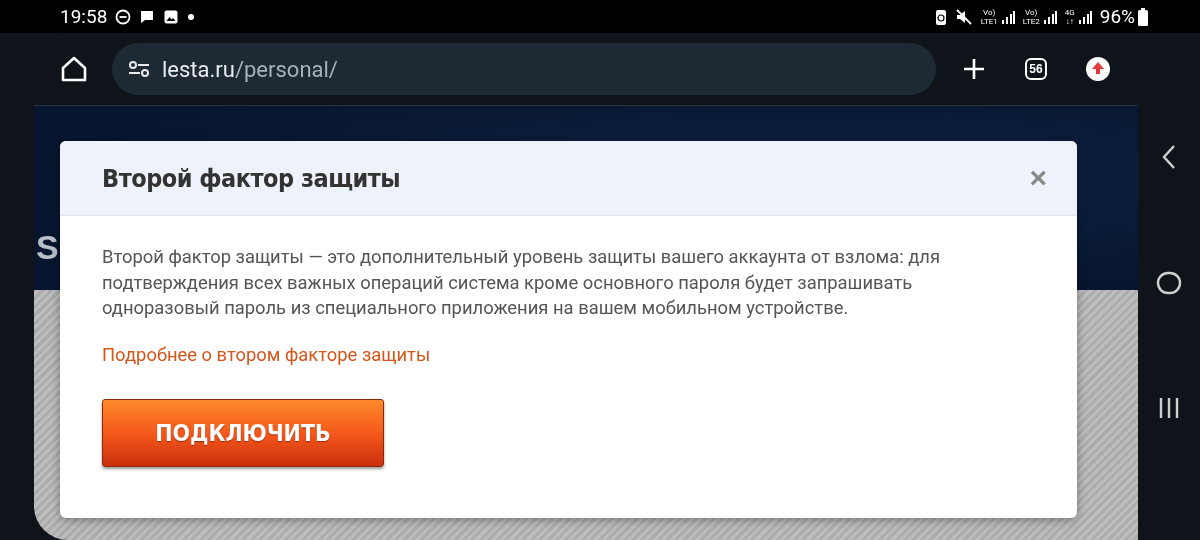  Describe the element at coordinates (171, 16) in the screenshot. I see `image-icon` at that location.